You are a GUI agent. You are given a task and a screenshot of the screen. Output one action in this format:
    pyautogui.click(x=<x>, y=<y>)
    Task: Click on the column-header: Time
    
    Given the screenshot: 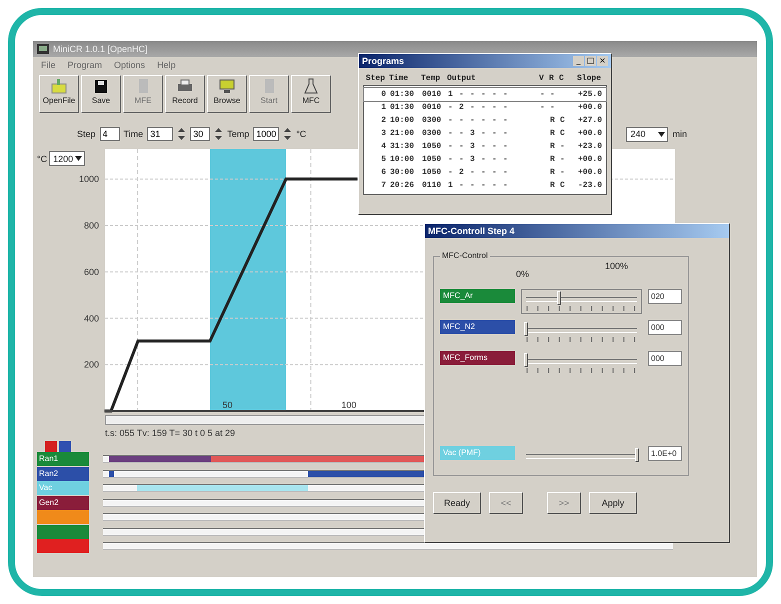 What is the action you would take?
    pyautogui.click(x=399, y=78)
    